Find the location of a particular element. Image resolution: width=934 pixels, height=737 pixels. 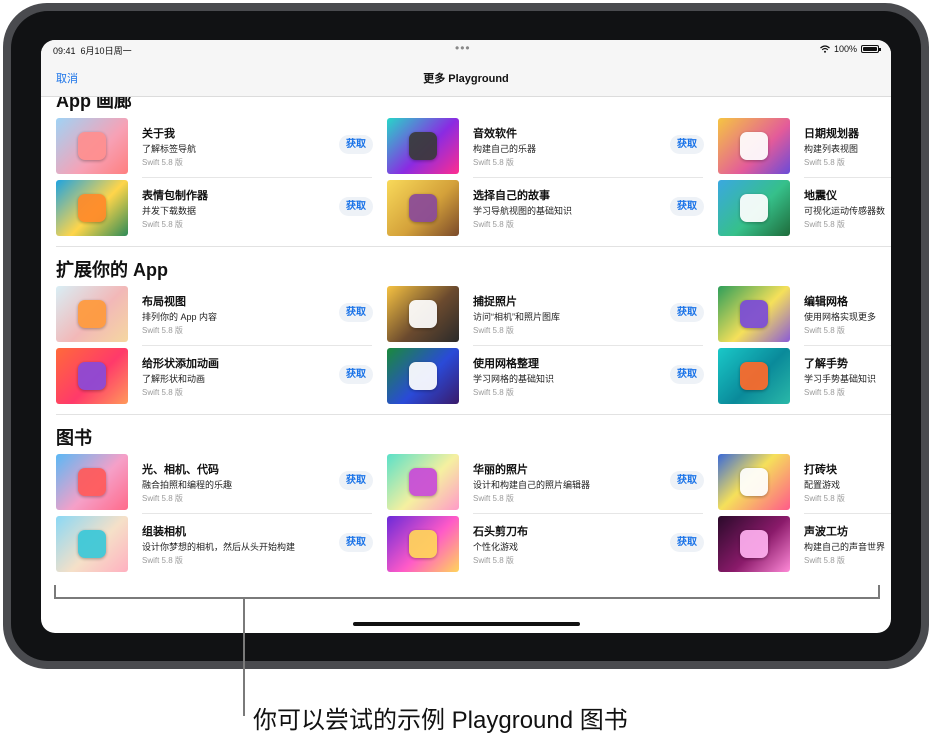

playground-item: 捕捉照片访问“相机”和照片图库 Swift 5.8 版 获取 is located at coordinates (546, 316).